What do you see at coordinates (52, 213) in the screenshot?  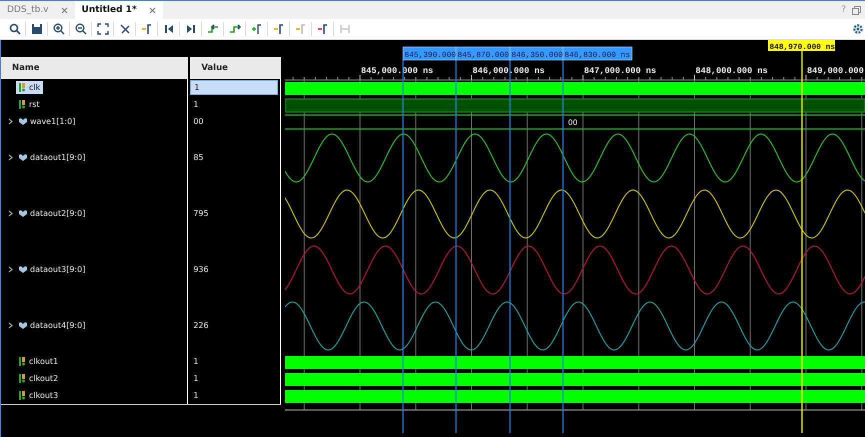 I see `signal-name: dataout2[9:0]` at bounding box center [52, 213].